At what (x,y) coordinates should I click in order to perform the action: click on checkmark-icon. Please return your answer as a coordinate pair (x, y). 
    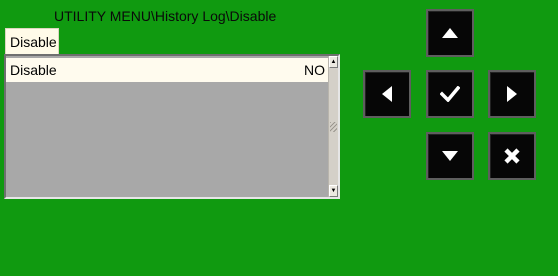
    Looking at the image, I should click on (450, 94).